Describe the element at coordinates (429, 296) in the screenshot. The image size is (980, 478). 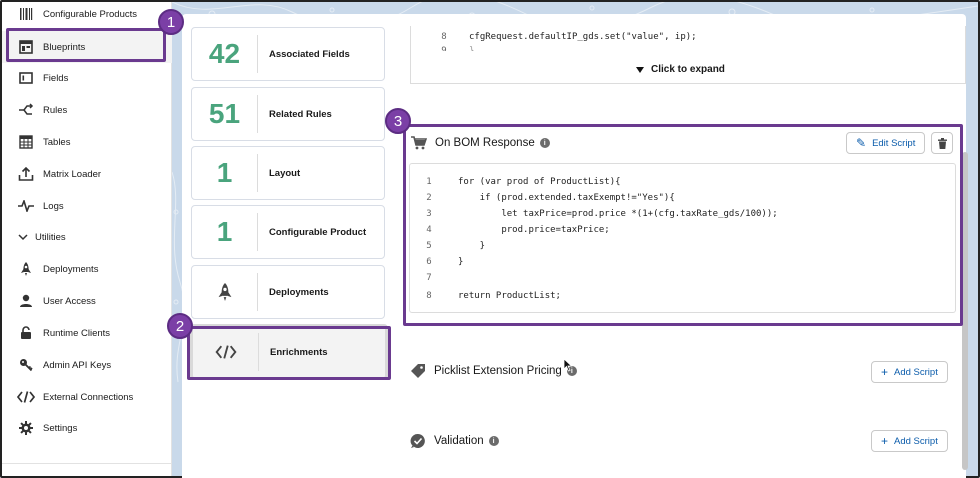
I see `line-number: 8` at that location.